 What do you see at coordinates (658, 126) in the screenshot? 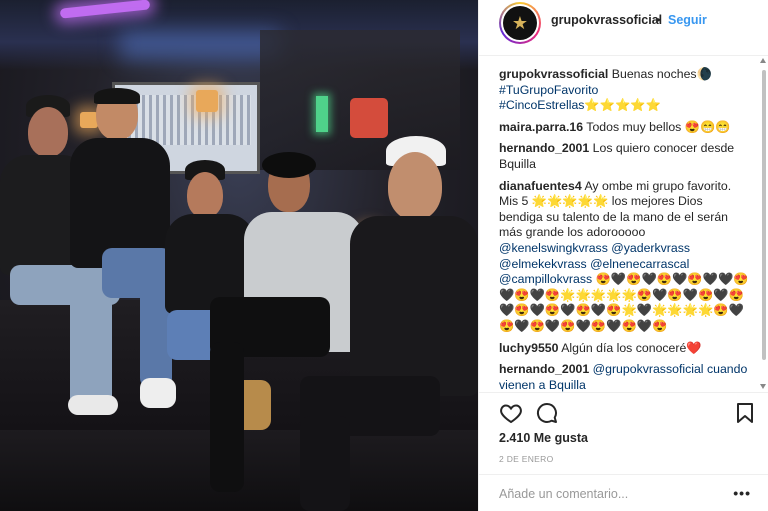
I see `comment-text: Todos muy bellos 😍😁😁` at bounding box center [658, 126].